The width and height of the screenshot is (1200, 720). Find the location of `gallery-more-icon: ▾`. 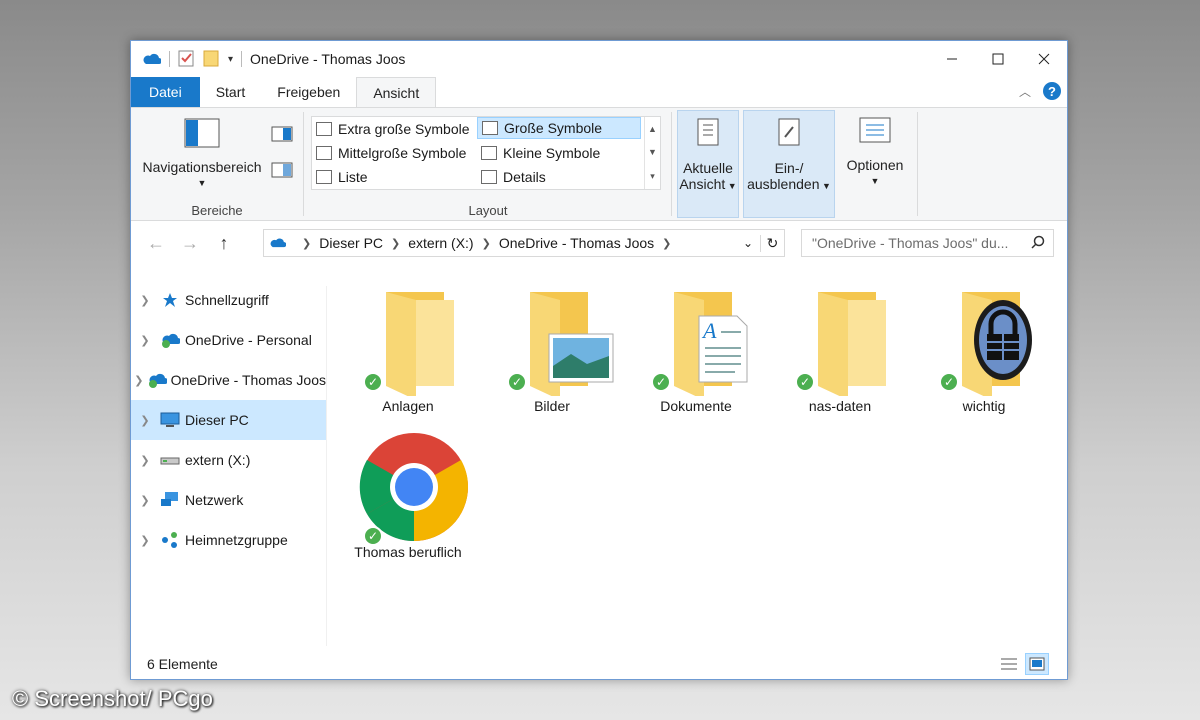

gallery-more-icon: ▾ is located at coordinates (652, 176).